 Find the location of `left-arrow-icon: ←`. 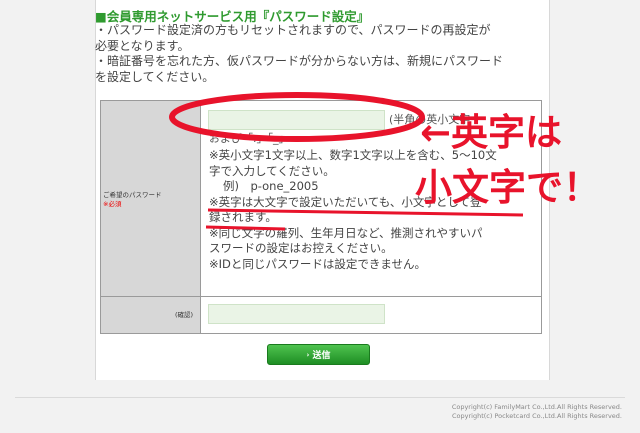

left-arrow-icon: ← is located at coordinates (436, 132).